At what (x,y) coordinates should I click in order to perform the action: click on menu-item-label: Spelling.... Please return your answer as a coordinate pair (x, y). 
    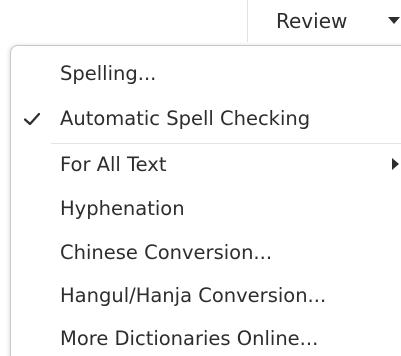
    Looking at the image, I should click on (108, 73).